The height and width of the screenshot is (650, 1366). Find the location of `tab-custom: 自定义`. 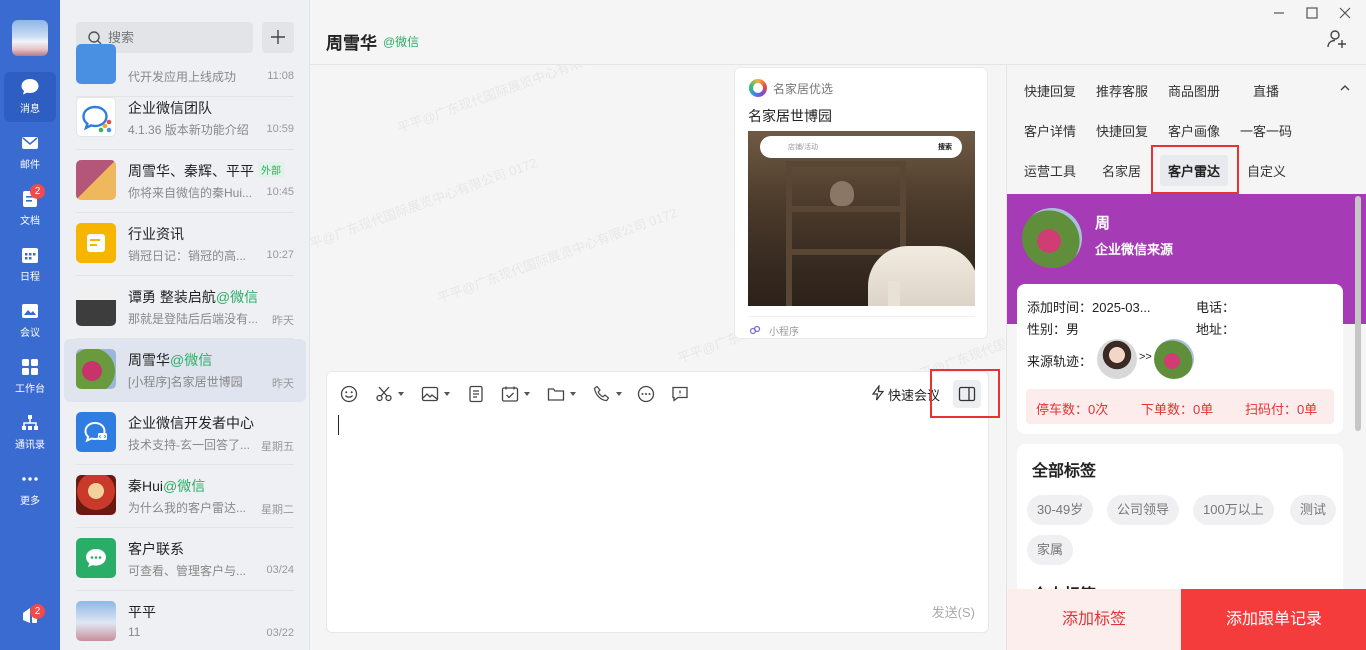

tab-custom: 自定义 is located at coordinates (1266, 170).